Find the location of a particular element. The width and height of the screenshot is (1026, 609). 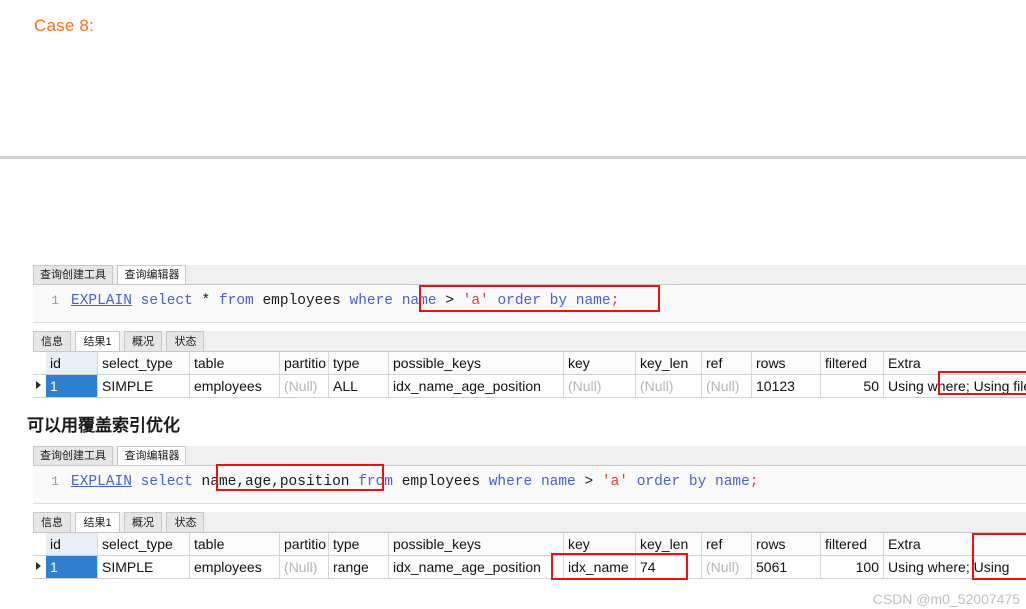

tab-status-1: 状态 is located at coordinates (185, 341).